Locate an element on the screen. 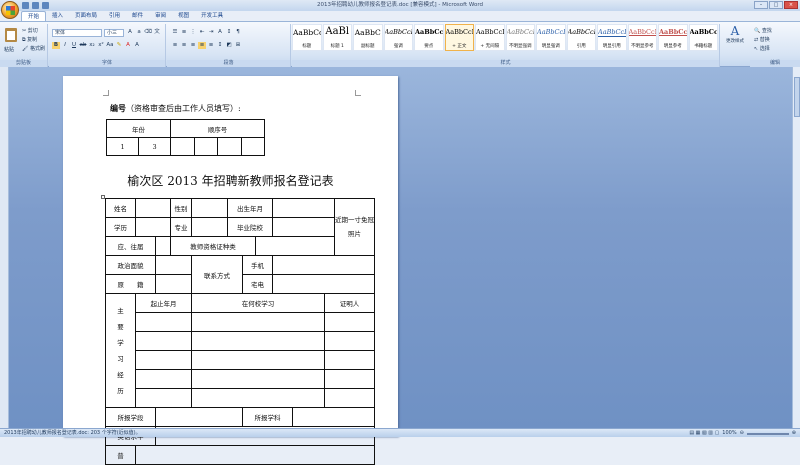 The width and height of the screenshot is (800, 465). field-birth is located at coordinates (303, 208).